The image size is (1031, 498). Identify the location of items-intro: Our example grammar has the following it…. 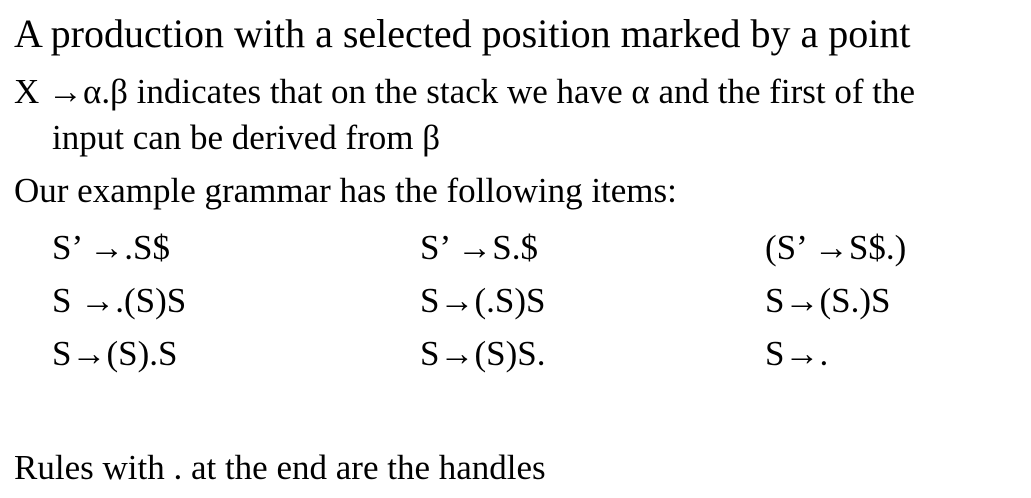
(345, 190).